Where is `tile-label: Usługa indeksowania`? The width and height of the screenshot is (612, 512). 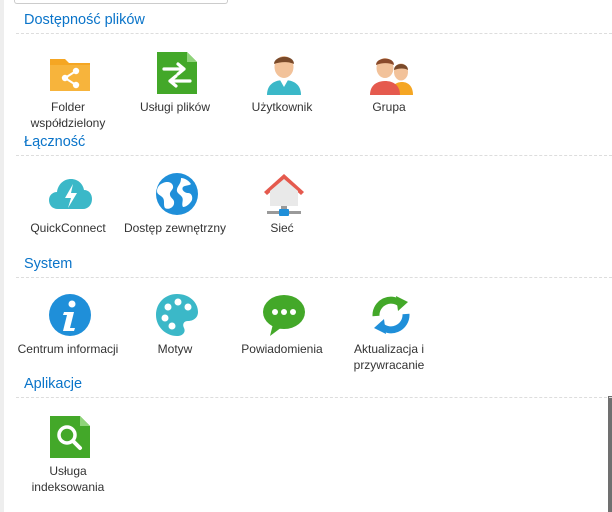 tile-label: Usługa indeksowania is located at coordinates (68, 479).